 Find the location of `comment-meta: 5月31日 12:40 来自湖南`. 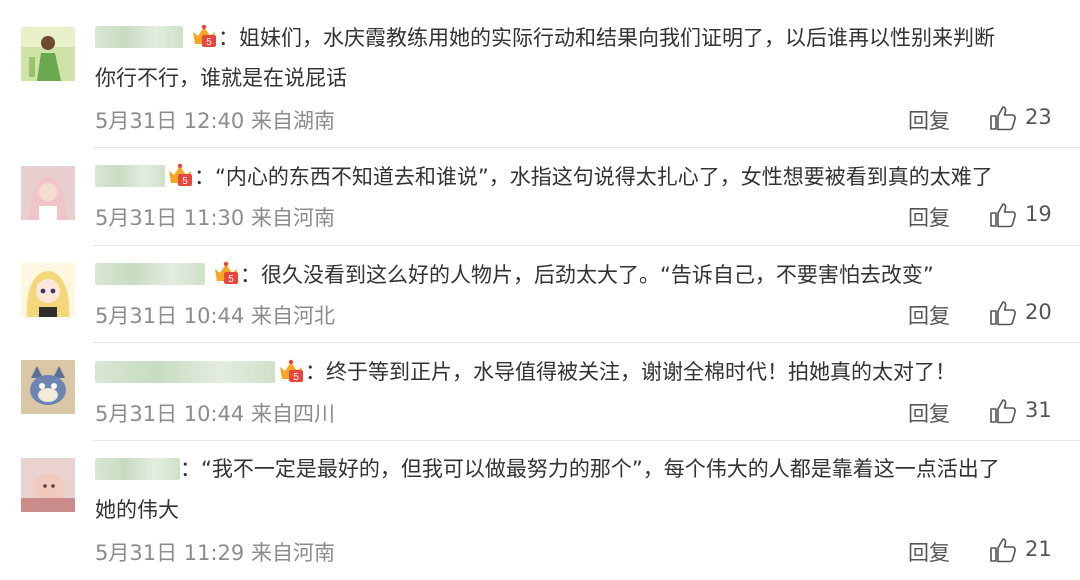

comment-meta: 5月31日 12:40 来自湖南 is located at coordinates (215, 121).